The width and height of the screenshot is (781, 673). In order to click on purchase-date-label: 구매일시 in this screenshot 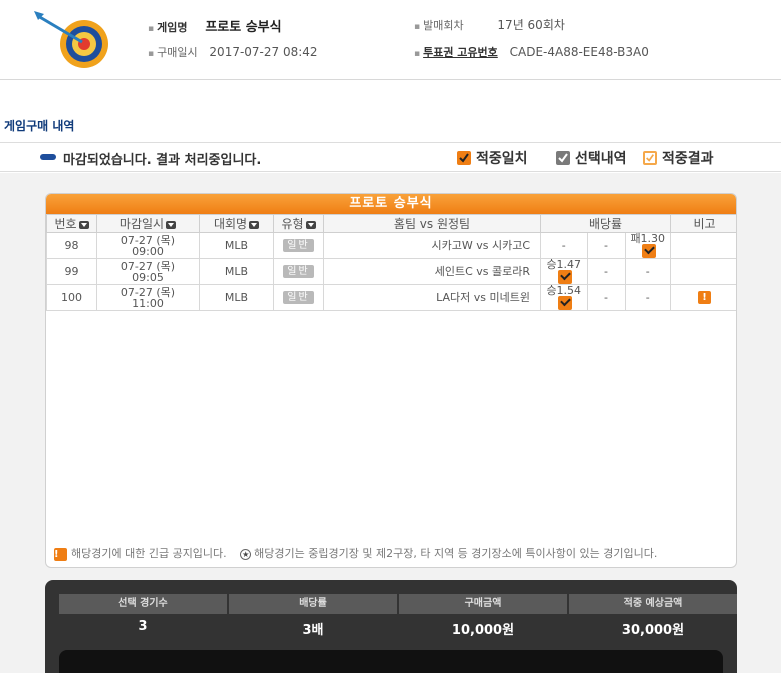, I will do `click(177, 52)`.